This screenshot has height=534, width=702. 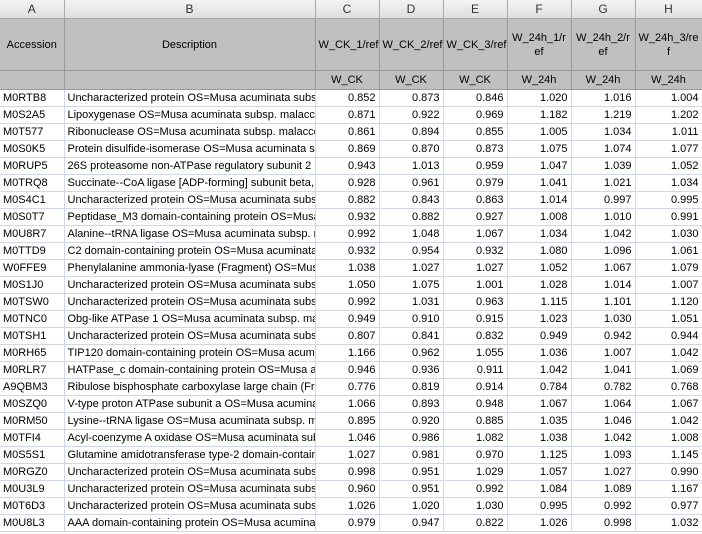 What do you see at coordinates (668, 489) in the screenshot?
I see `cell-w-24h-3: 1.167` at bounding box center [668, 489].